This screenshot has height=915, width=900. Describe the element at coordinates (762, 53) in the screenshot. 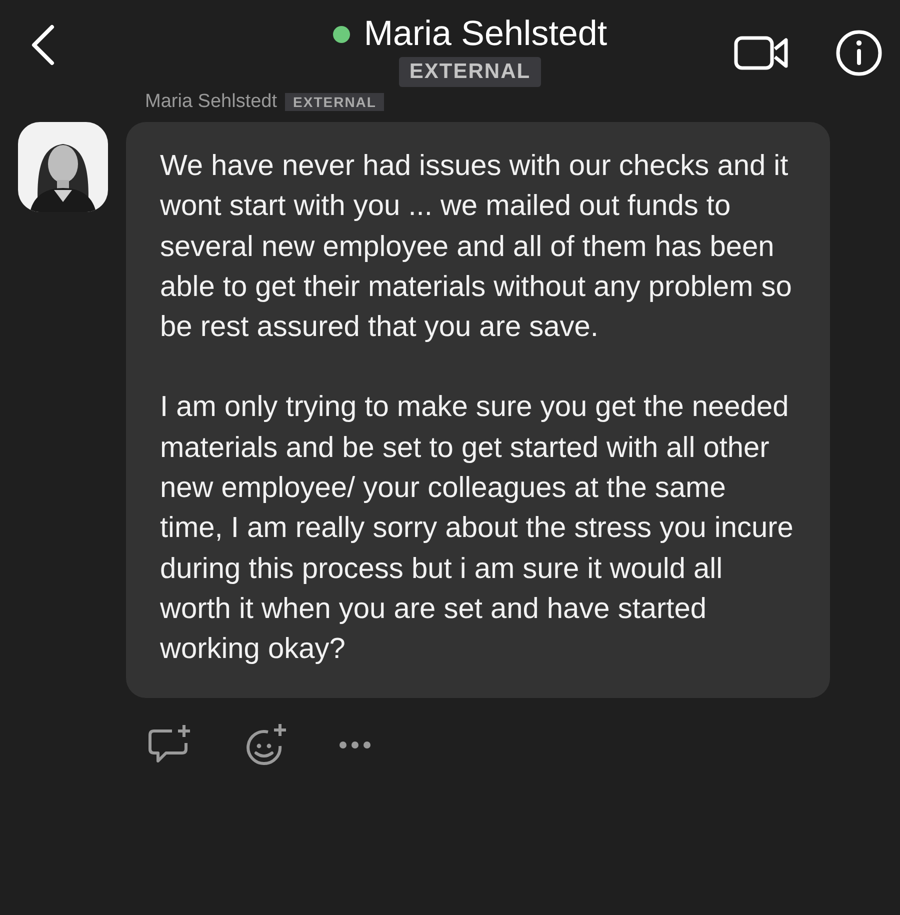

I see `video-call-icon` at that location.